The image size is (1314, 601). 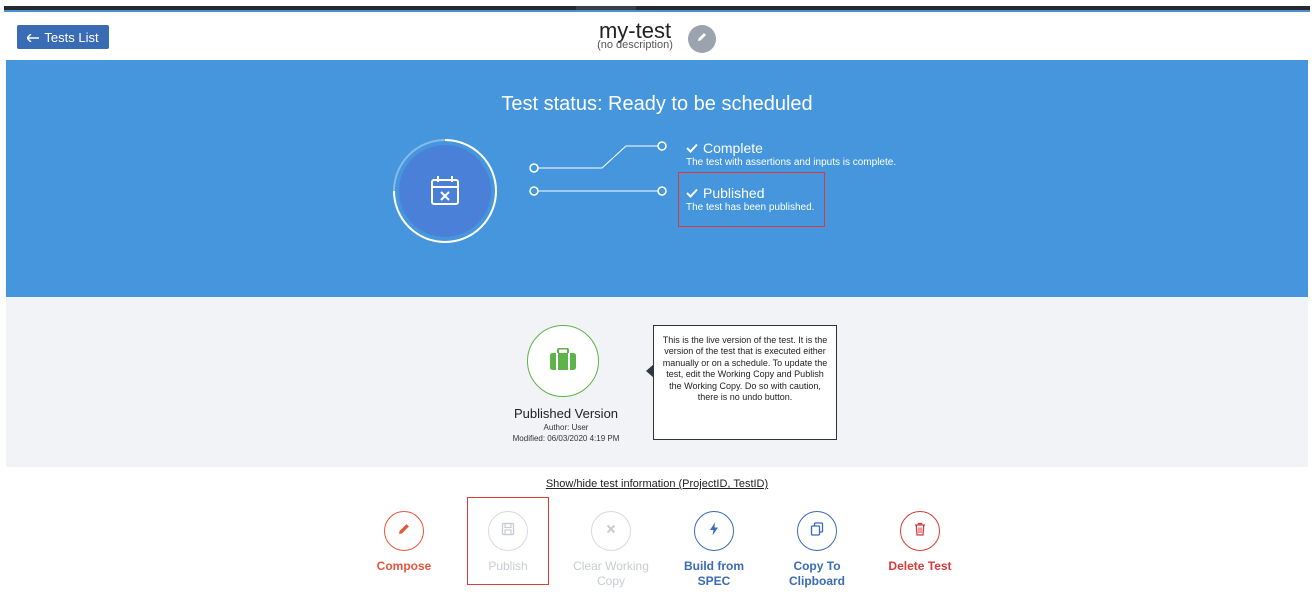 What do you see at coordinates (920, 542) in the screenshot?
I see `delete-test-button: Delete Test` at bounding box center [920, 542].